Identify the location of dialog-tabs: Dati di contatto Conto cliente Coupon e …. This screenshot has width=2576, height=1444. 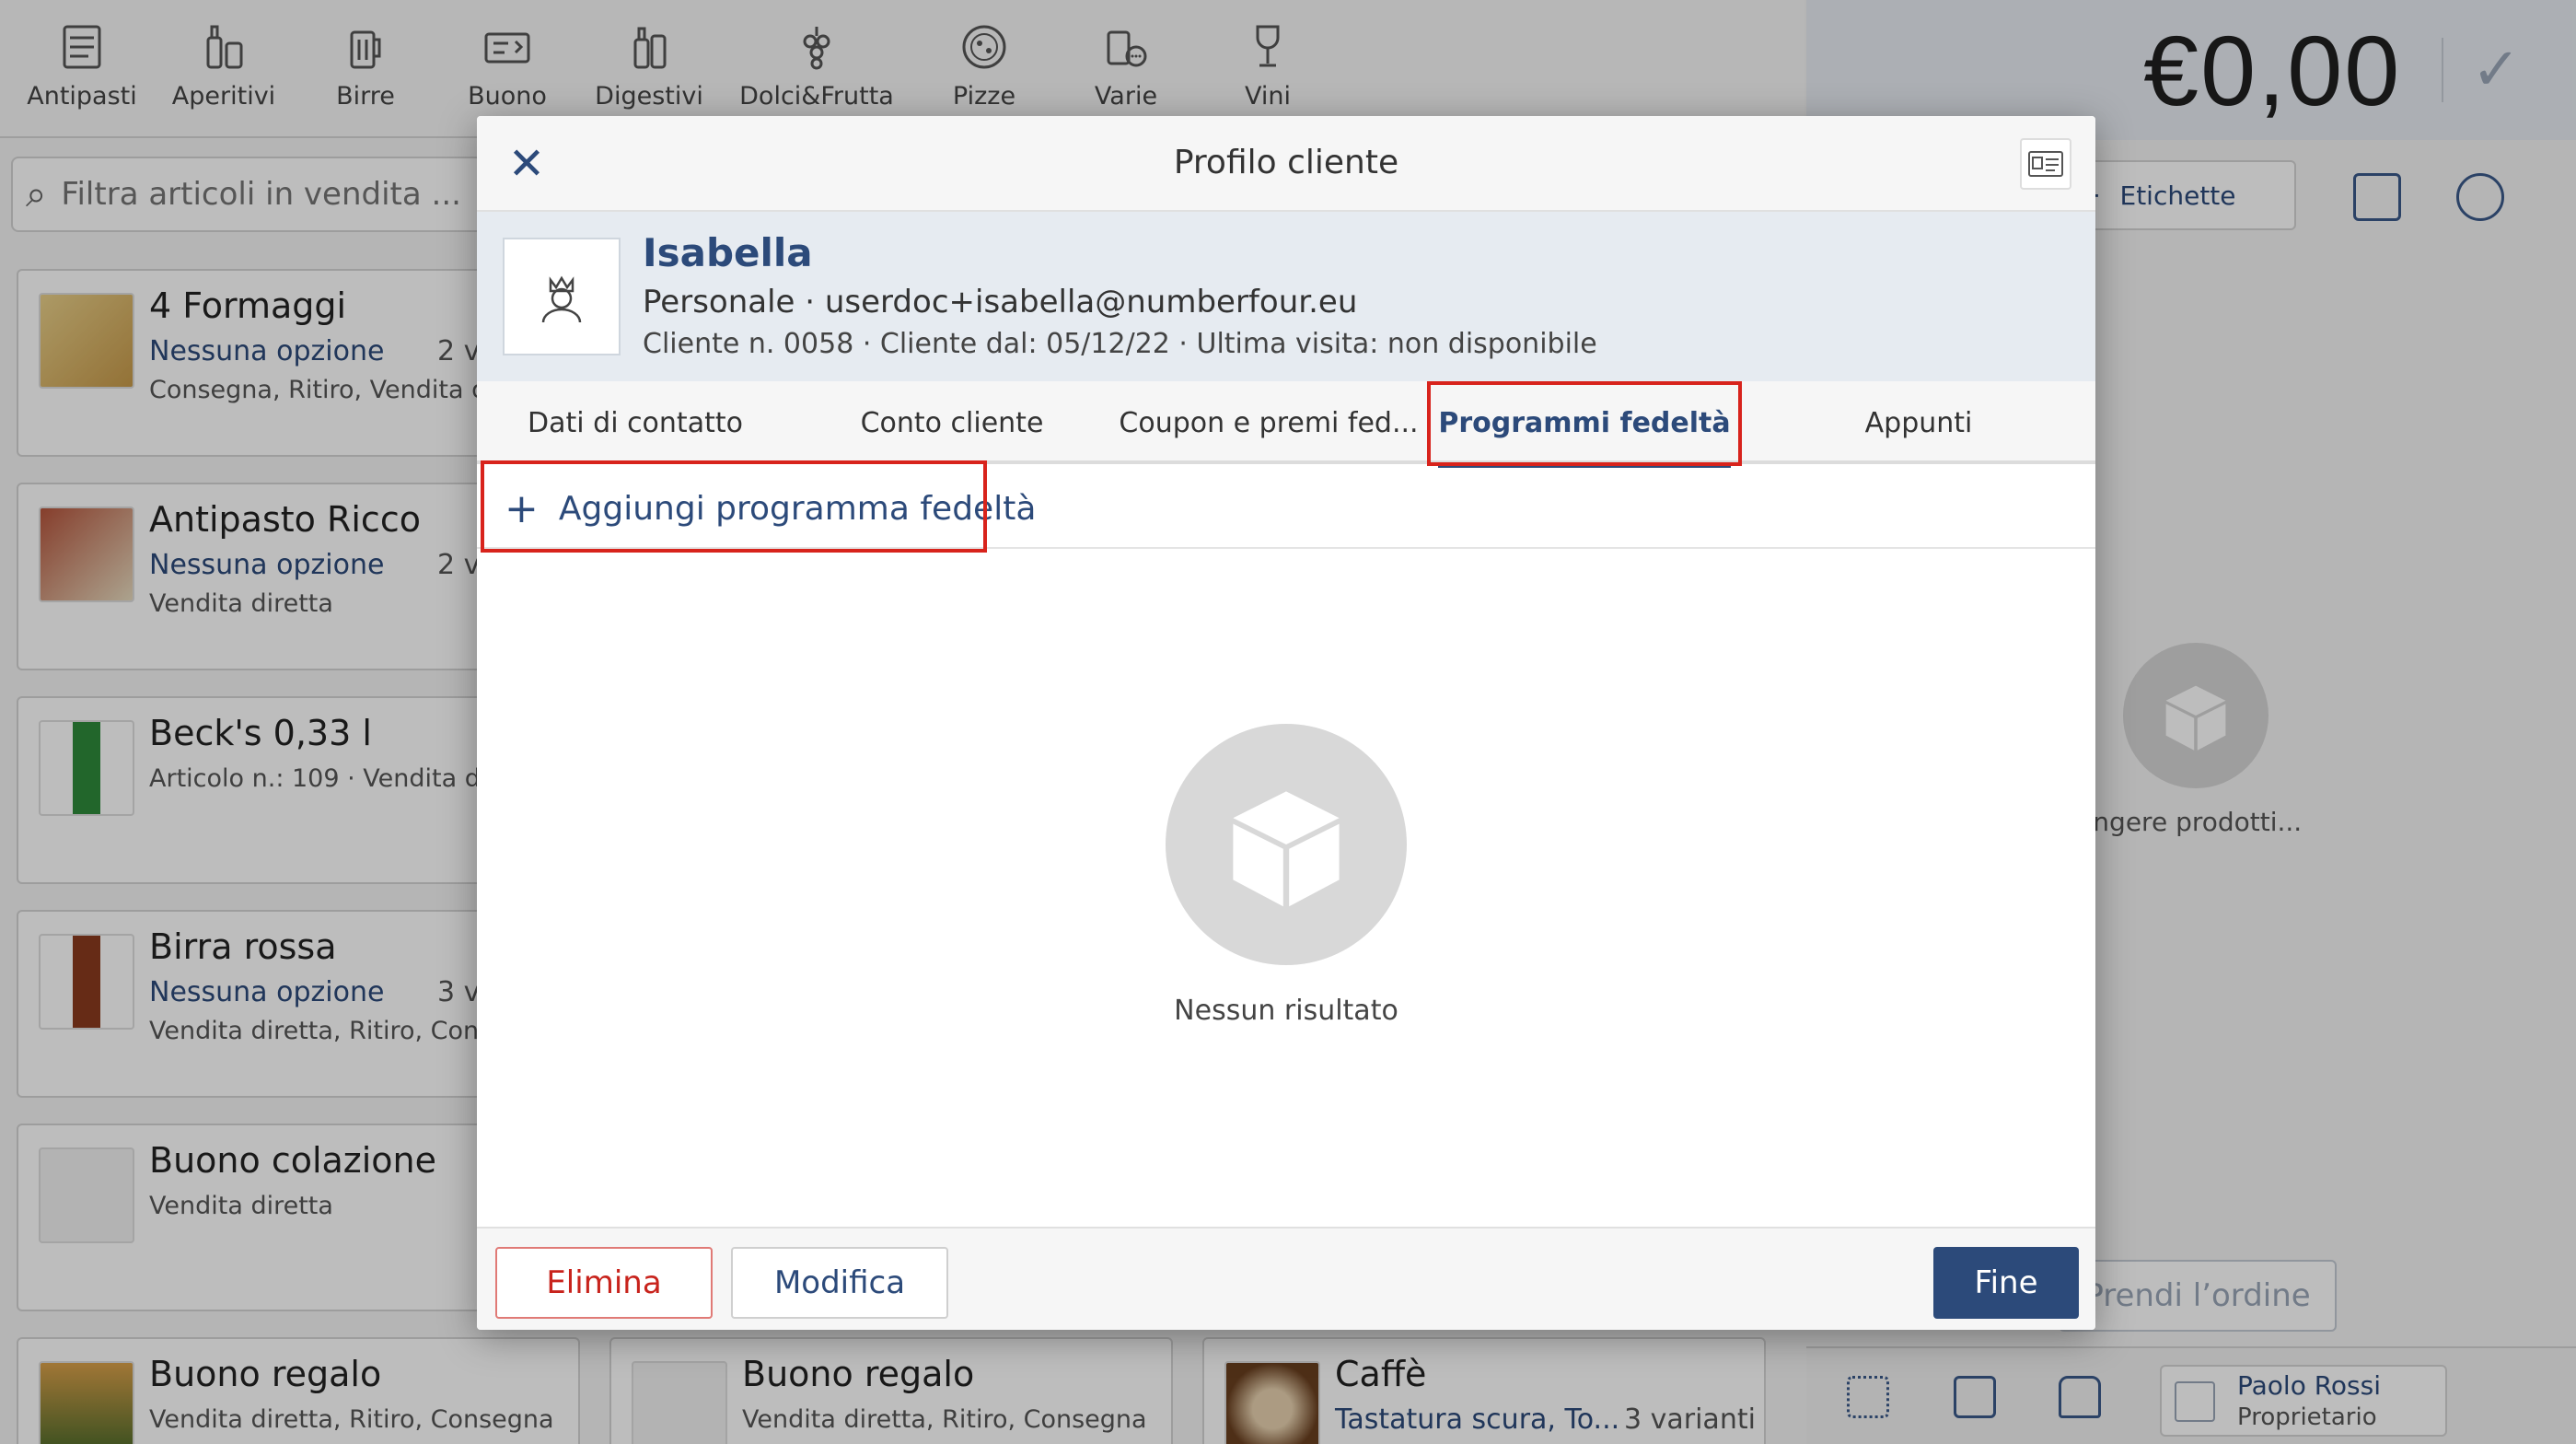
(1286, 424).